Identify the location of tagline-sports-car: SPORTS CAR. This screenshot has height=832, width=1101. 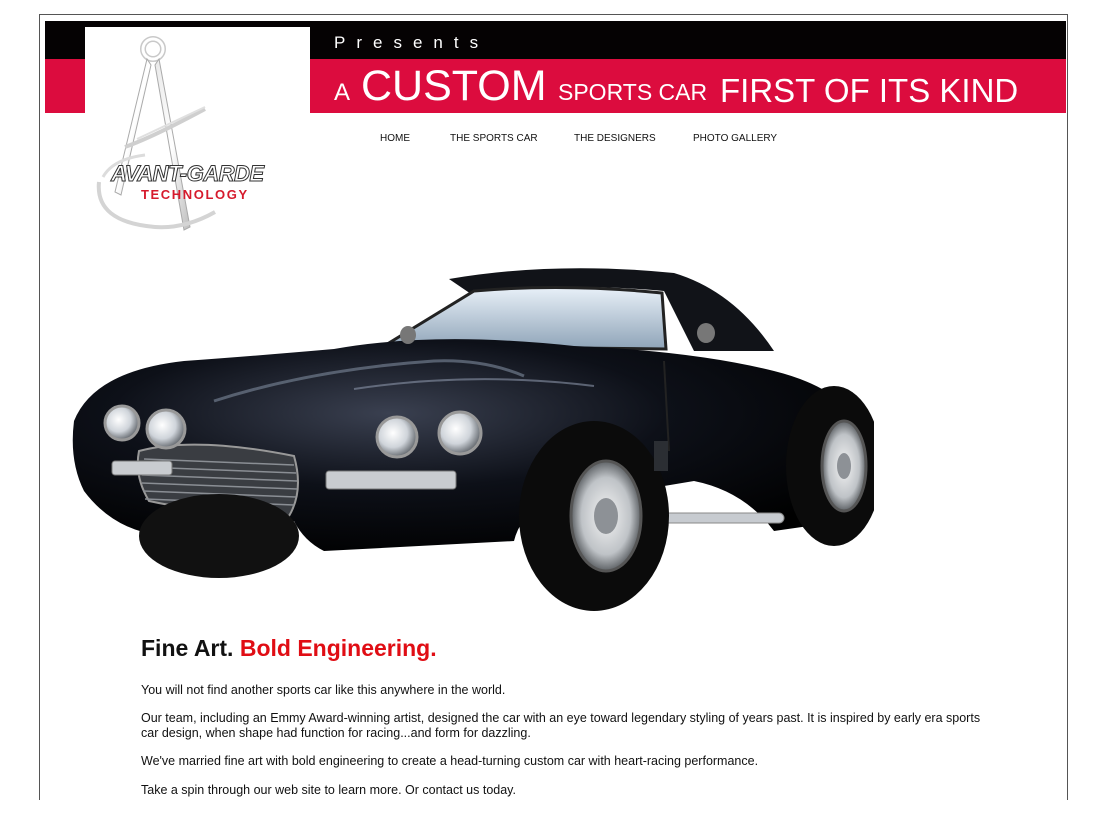
(633, 92).